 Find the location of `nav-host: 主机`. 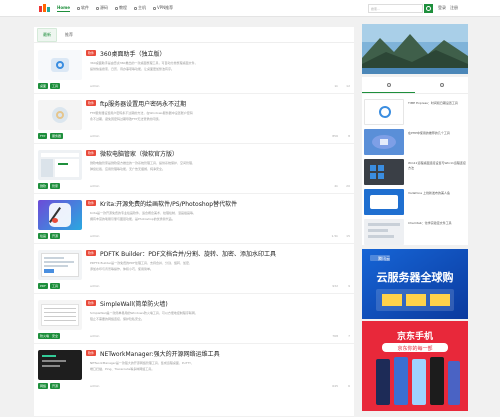

nav-host: 主机 is located at coordinates (139, 8).